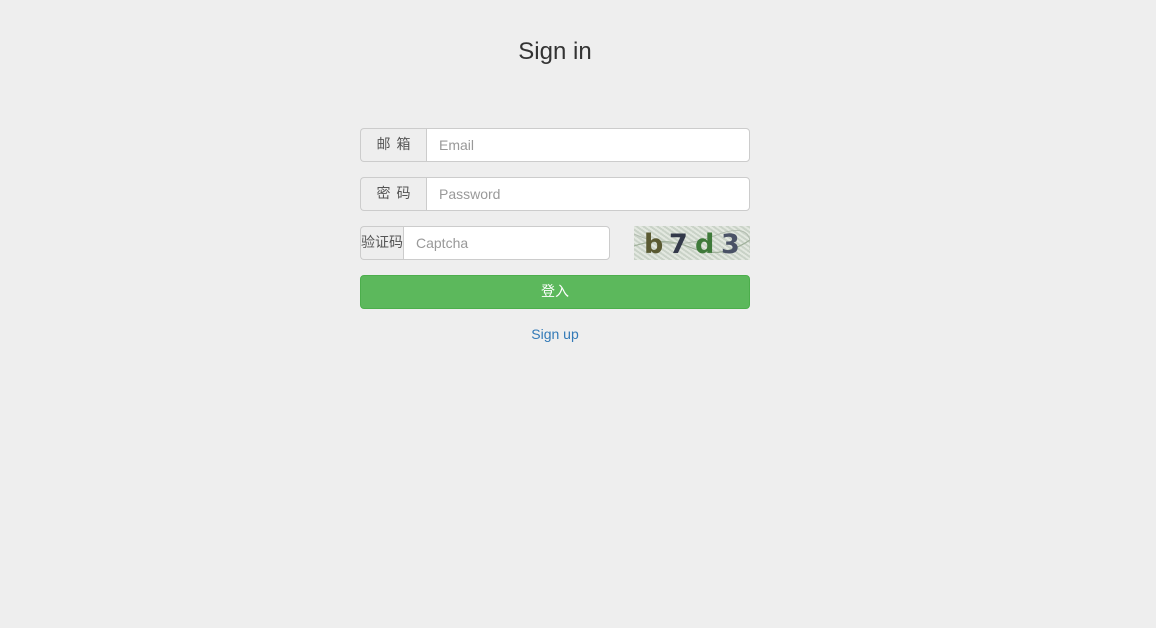 The height and width of the screenshot is (628, 1156). I want to click on captcha-label: 验证码, so click(381, 243).